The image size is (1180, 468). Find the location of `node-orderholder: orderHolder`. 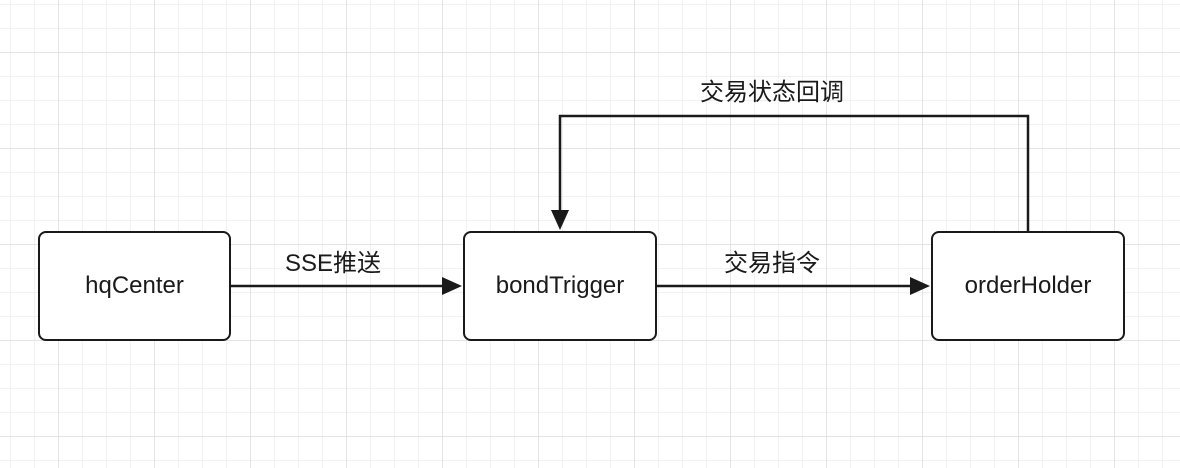

node-orderholder: orderHolder is located at coordinates (1028, 286).